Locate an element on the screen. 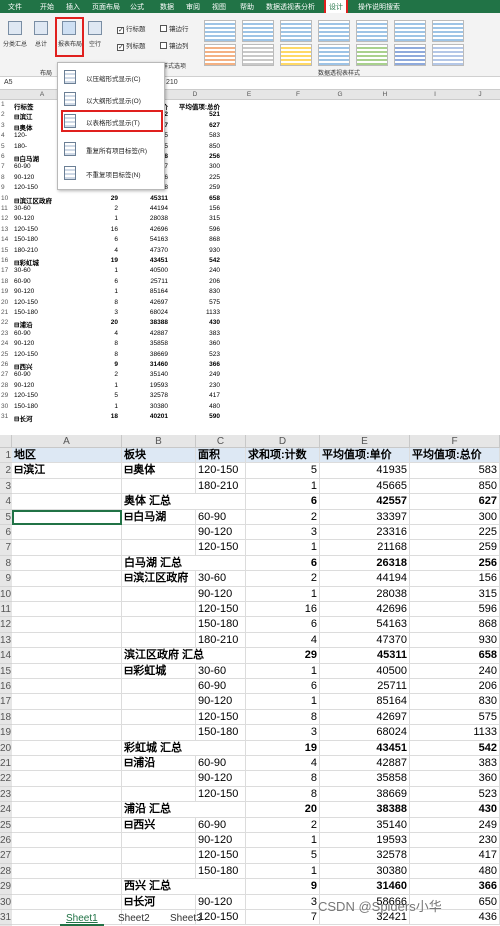 The height and width of the screenshot is (926, 500). pivot-cell: ⊟西兴 is located at coordinates (159, 825).